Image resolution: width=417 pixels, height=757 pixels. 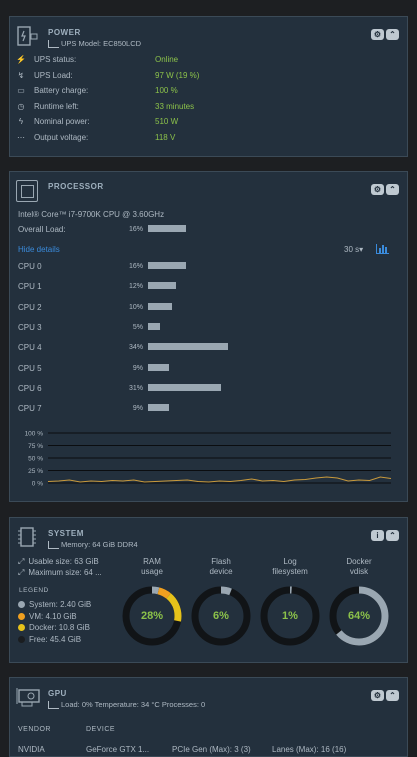 I want to click on donut-label: RAM usage, so click(x=152, y=566).